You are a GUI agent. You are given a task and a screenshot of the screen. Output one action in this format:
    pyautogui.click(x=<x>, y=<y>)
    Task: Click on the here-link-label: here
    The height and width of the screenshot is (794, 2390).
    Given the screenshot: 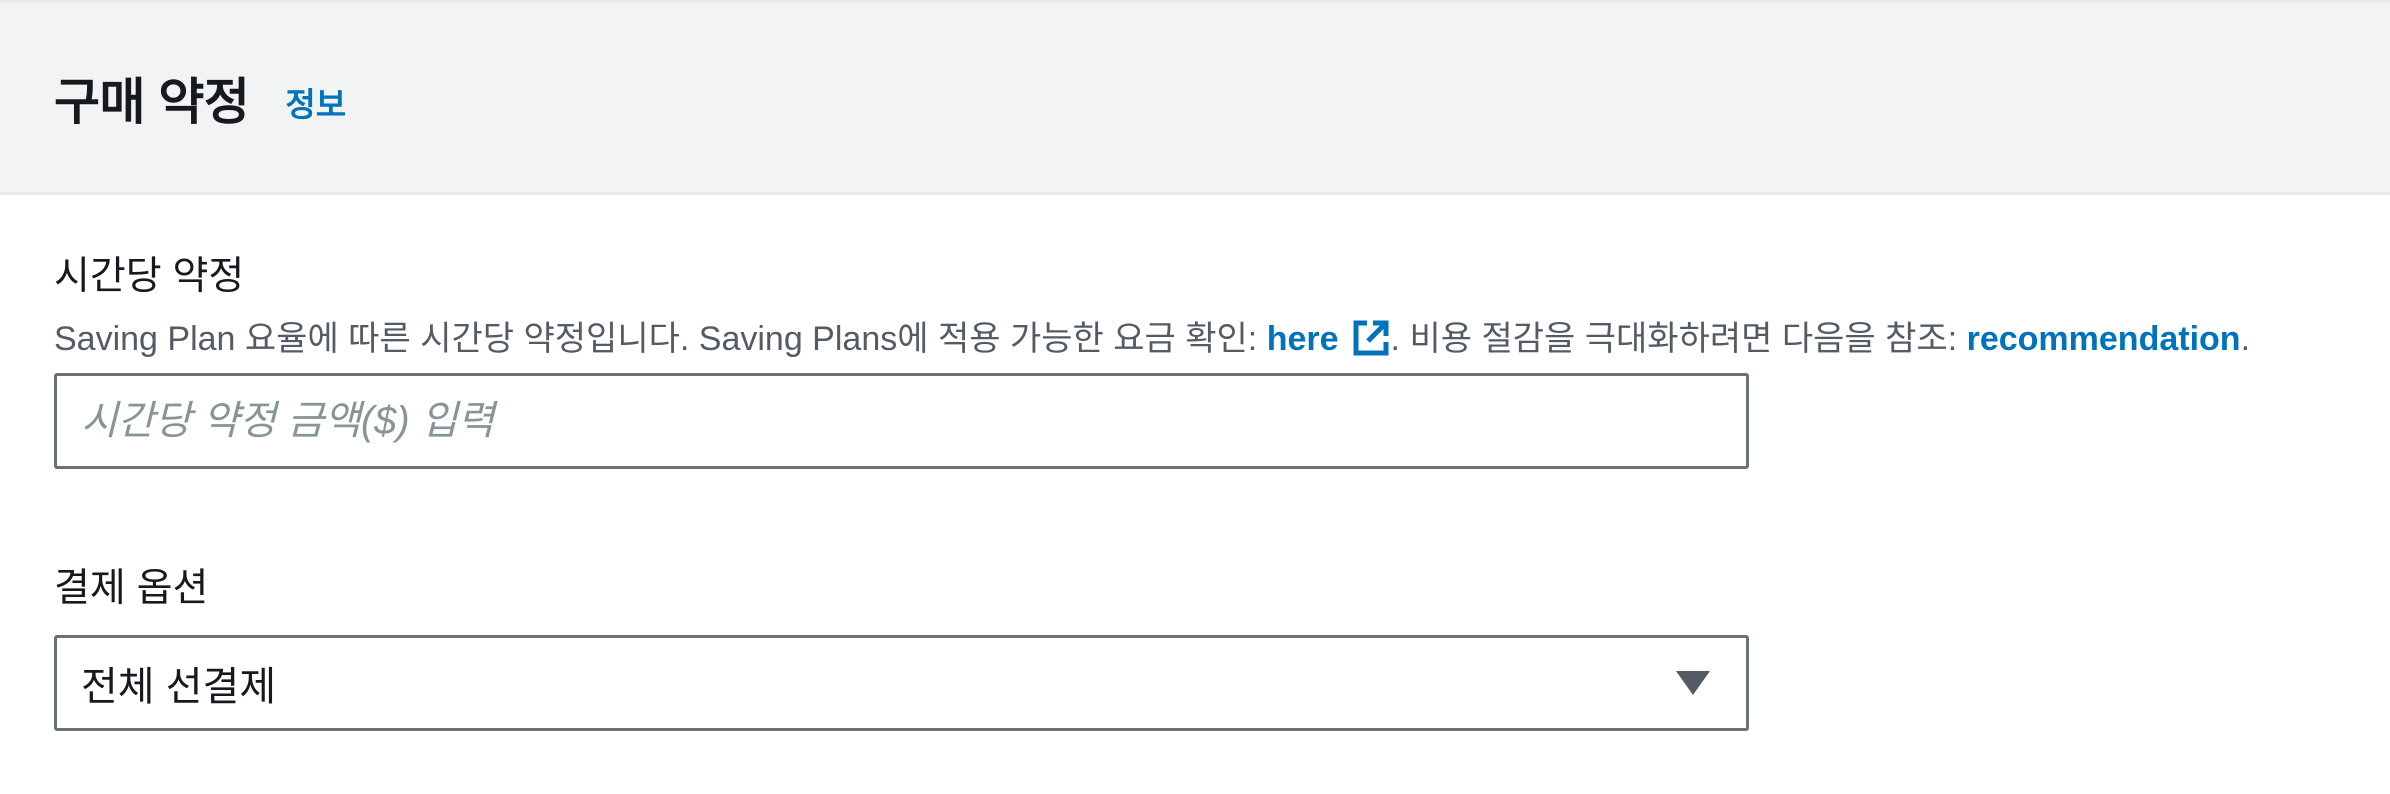 What is the action you would take?
    pyautogui.click(x=1302, y=339)
    